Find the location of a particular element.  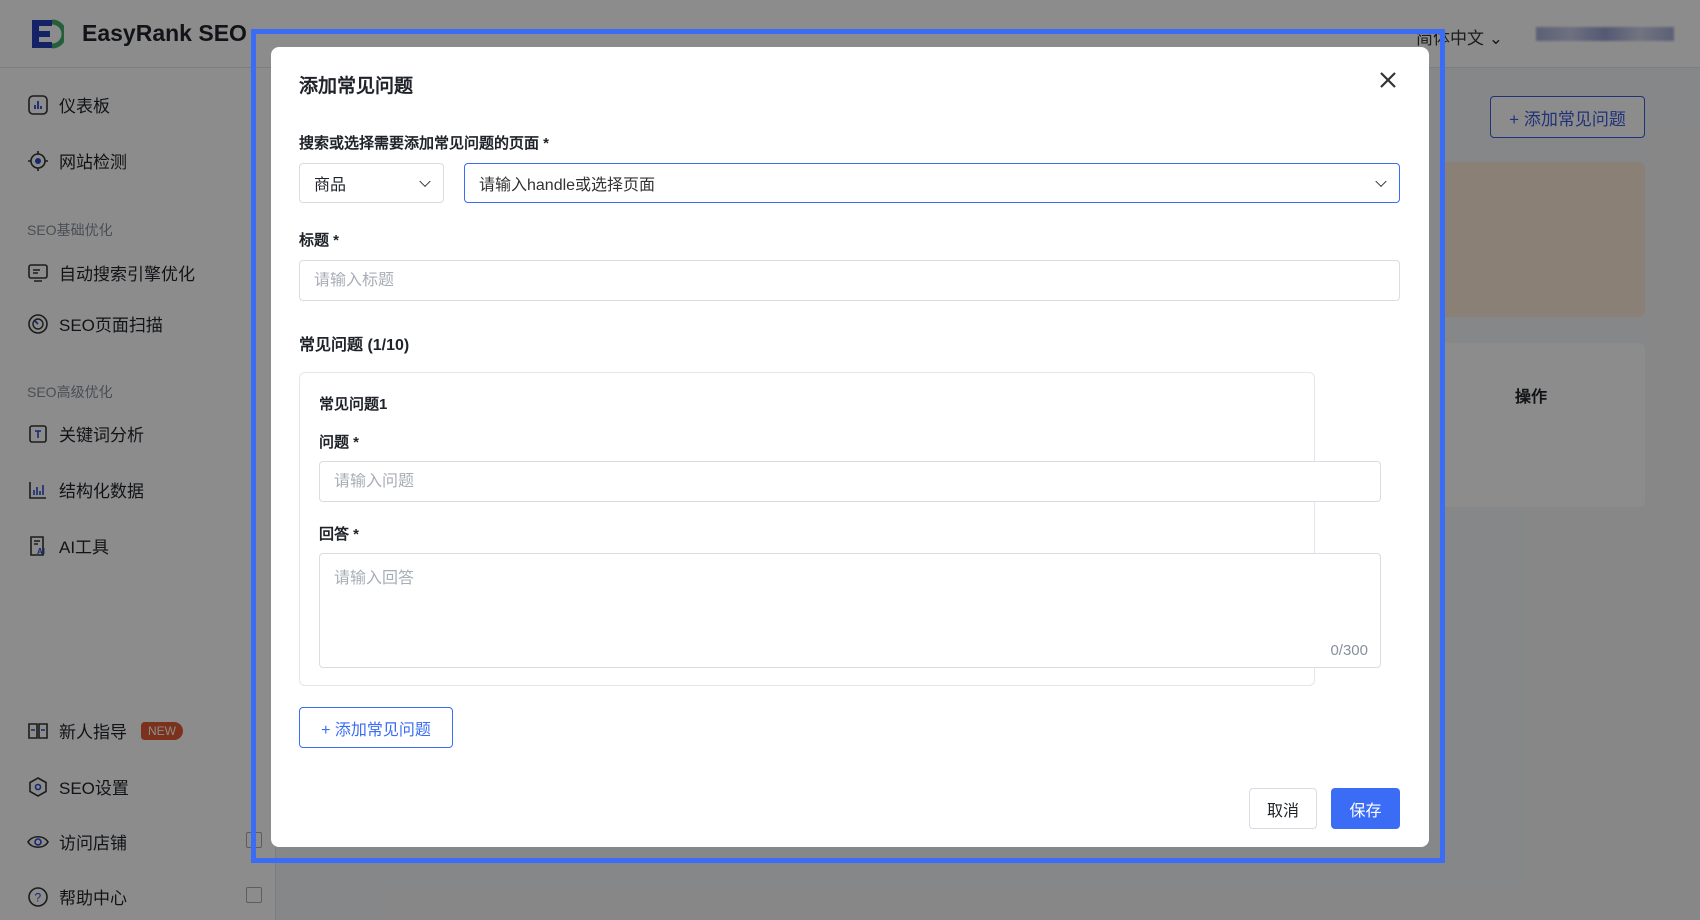

question-input is located at coordinates (850, 481).